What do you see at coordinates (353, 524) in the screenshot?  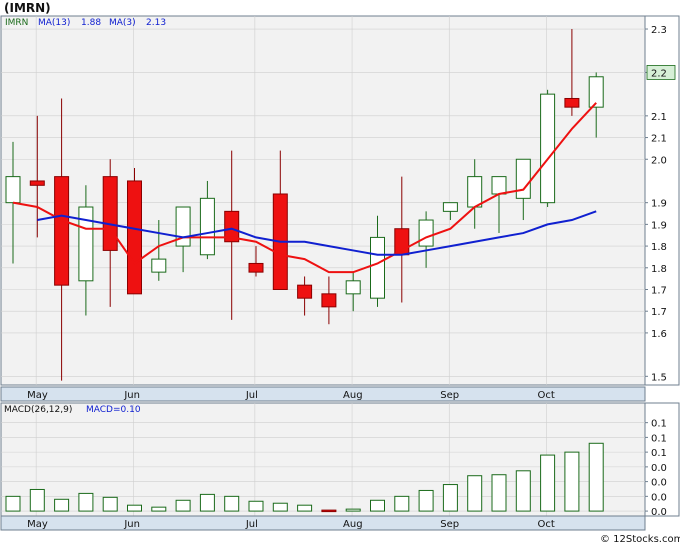 I see `macd-month-label: Aug` at bounding box center [353, 524].